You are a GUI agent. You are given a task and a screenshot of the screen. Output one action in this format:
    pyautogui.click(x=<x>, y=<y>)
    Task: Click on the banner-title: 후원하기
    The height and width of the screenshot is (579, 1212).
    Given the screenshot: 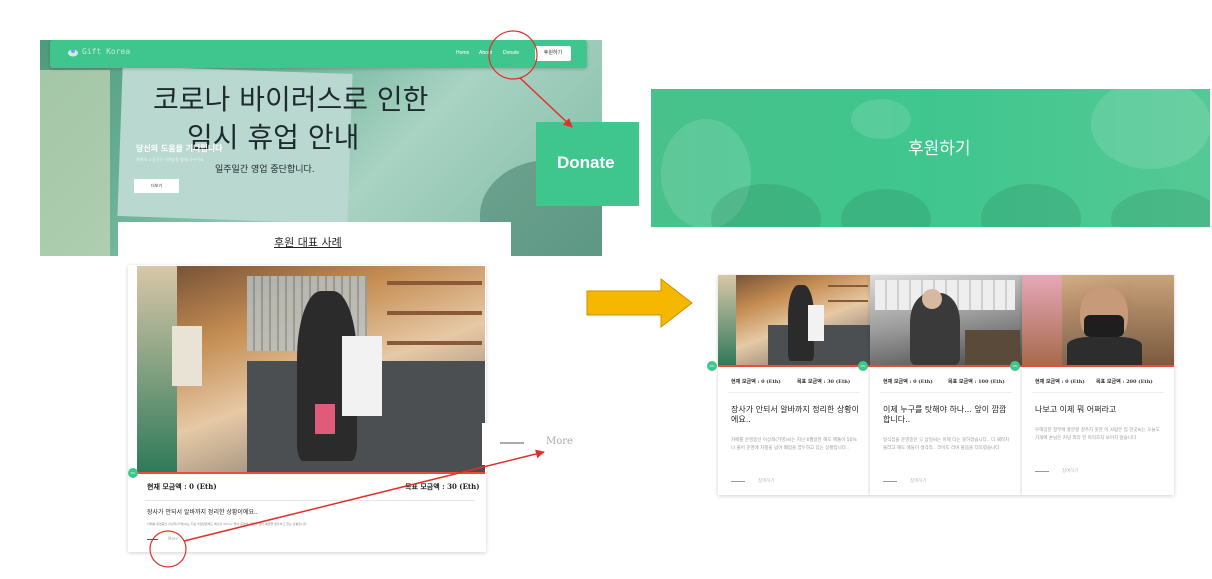 What is the action you would take?
    pyautogui.click(x=939, y=149)
    